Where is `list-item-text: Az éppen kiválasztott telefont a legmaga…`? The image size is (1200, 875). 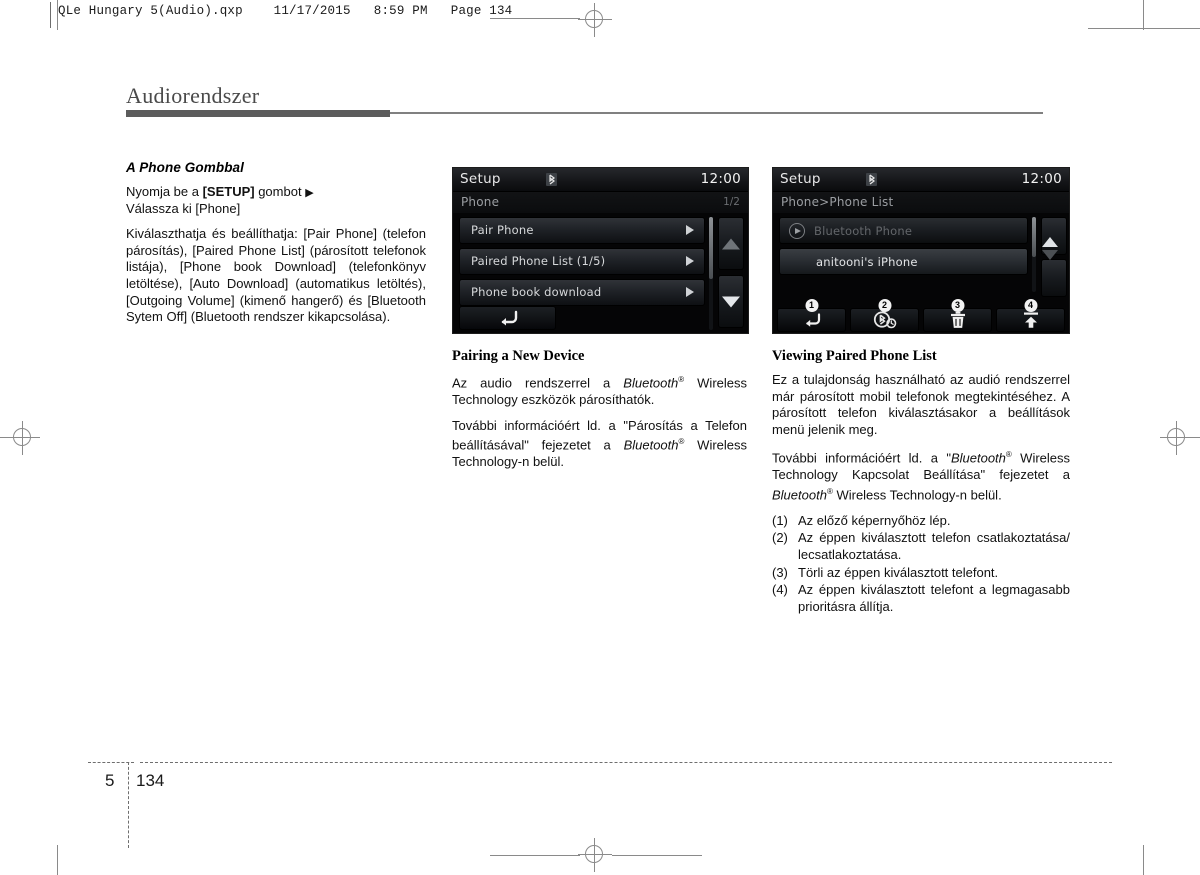
list-item-text: Az éppen kiválasztott telefont a legmaga… is located at coordinates (934, 598).